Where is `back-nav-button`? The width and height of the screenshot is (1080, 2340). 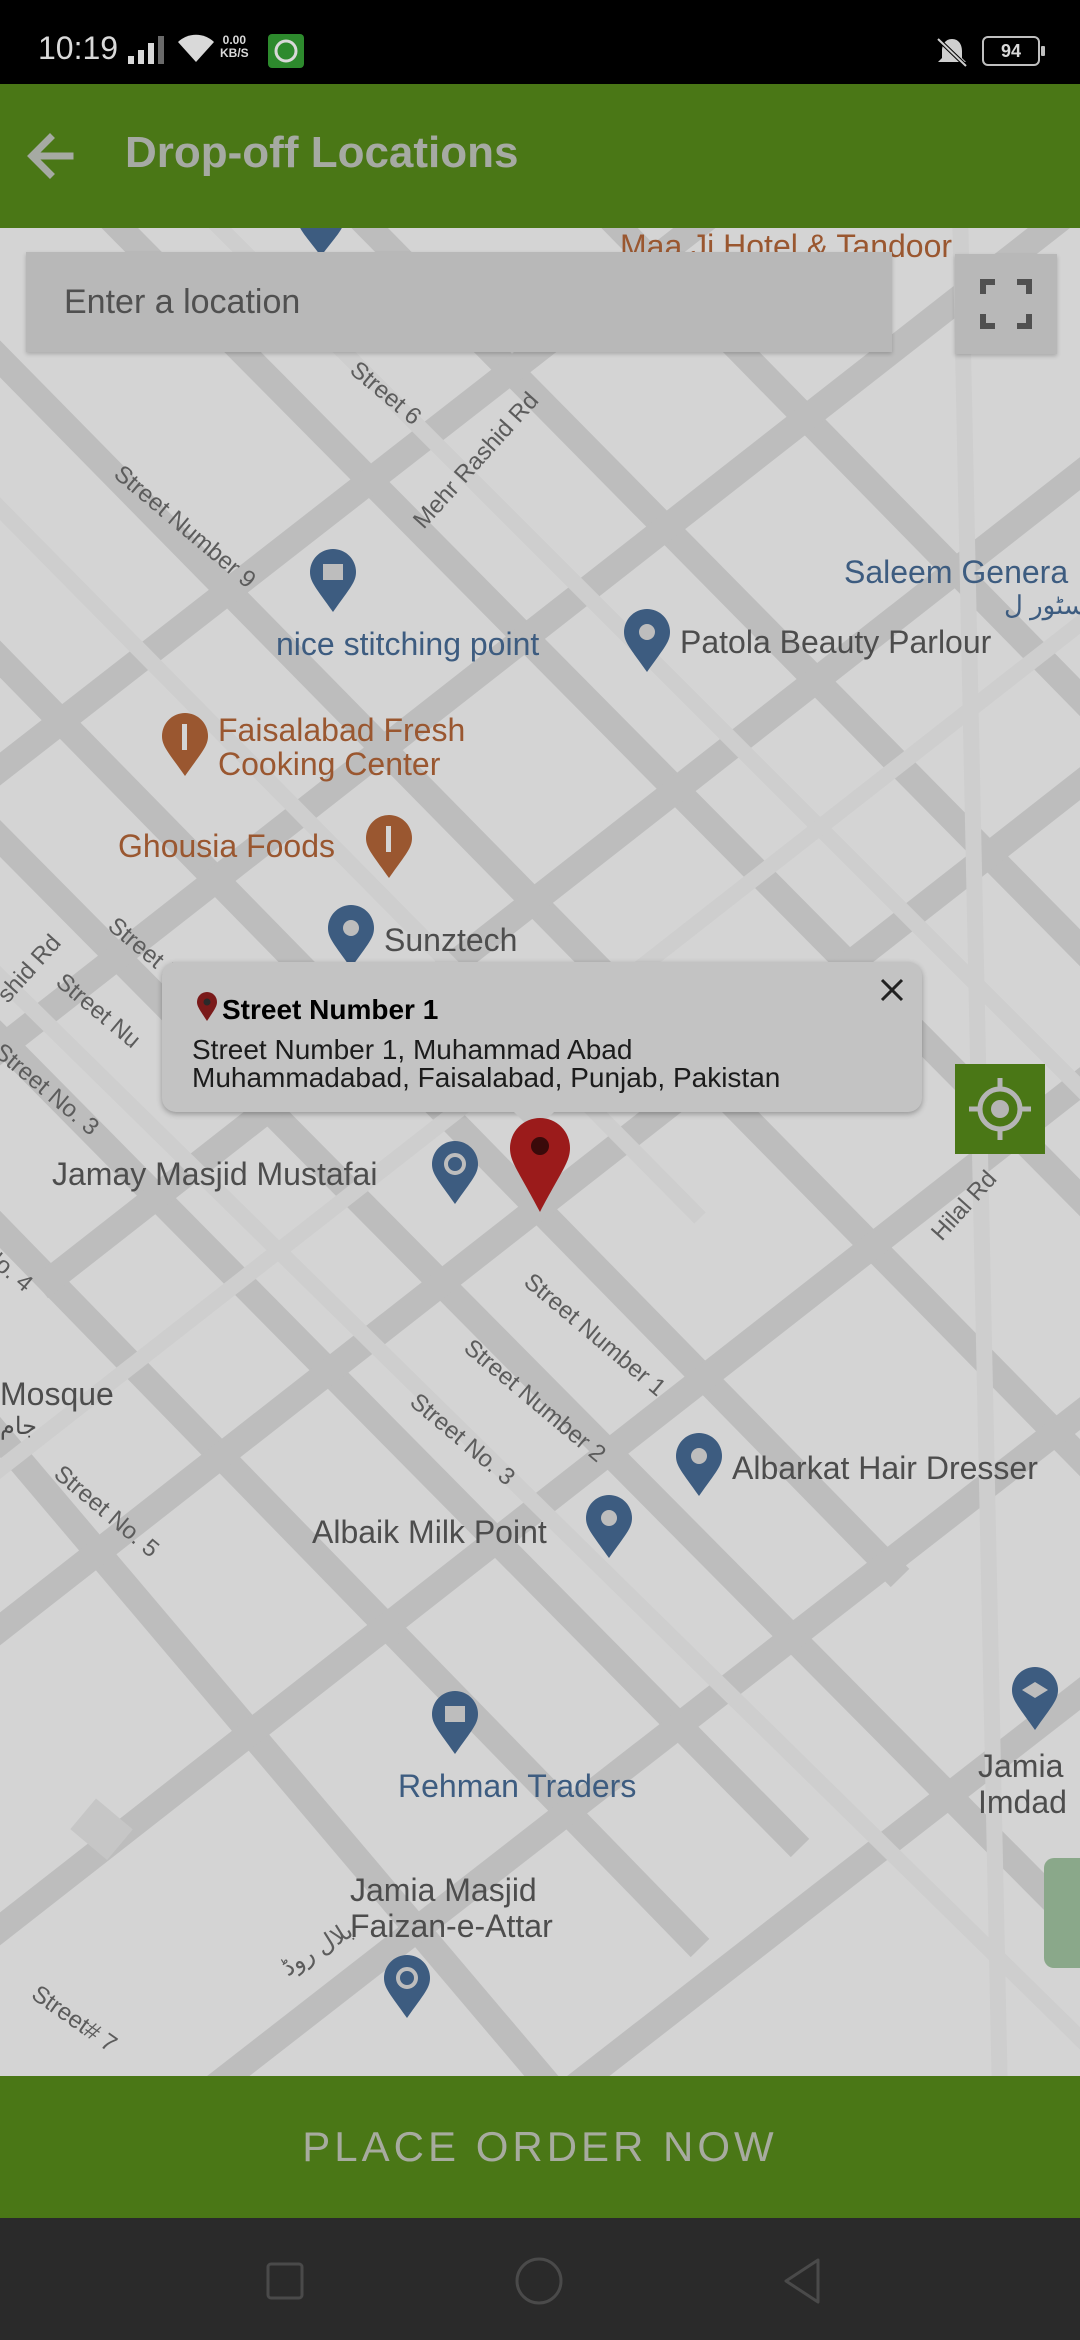 back-nav-button is located at coordinates (803, 2281).